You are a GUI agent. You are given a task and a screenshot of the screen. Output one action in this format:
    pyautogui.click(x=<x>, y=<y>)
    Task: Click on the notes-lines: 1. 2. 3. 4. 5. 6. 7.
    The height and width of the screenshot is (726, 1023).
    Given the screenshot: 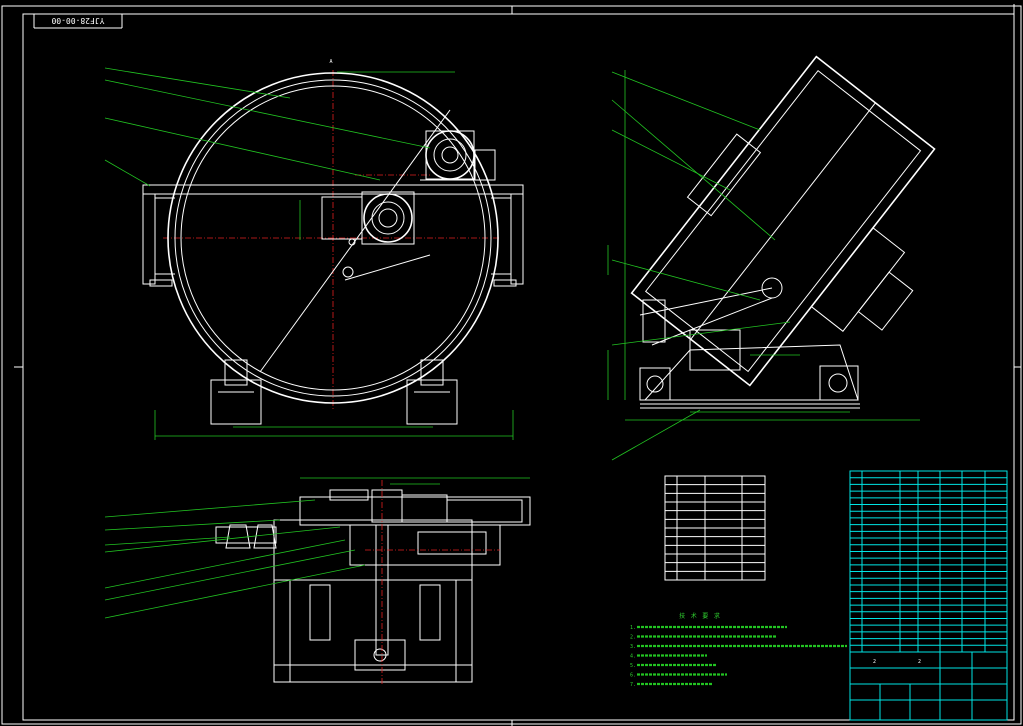 What is the action you would take?
    pyautogui.click(x=738, y=656)
    